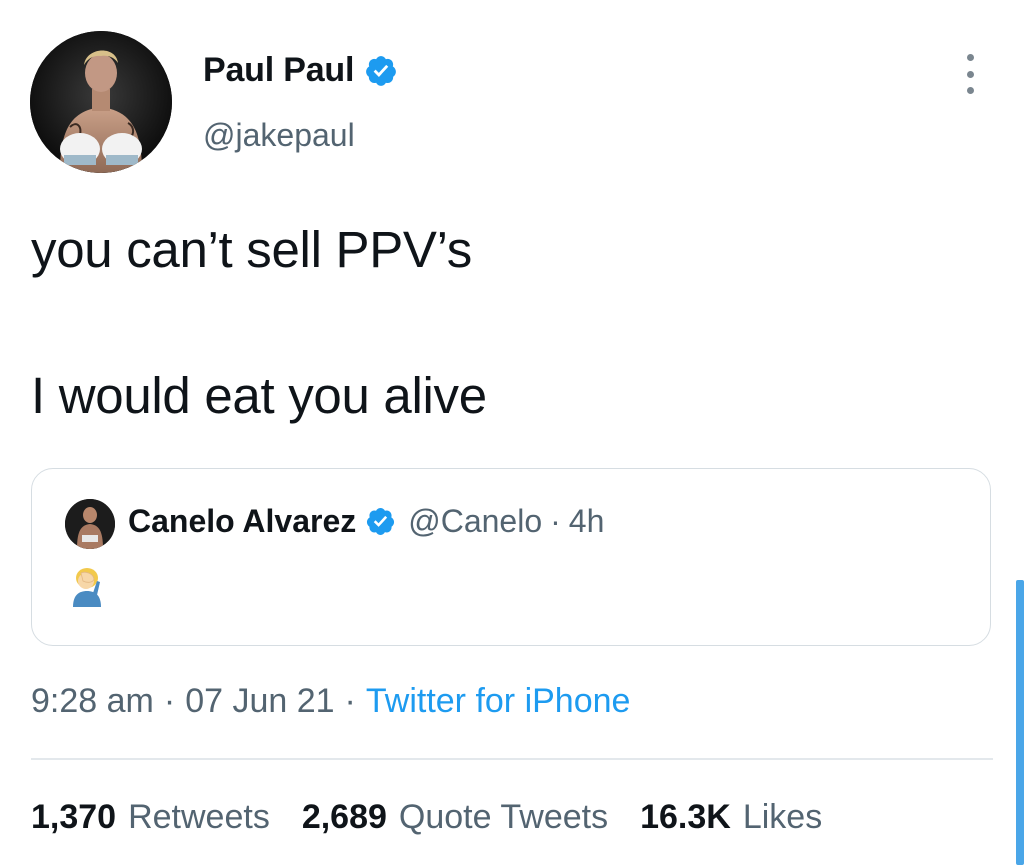 Image resolution: width=1024 pixels, height=865 pixels. I want to click on author-display-name: Paul Paul, so click(278, 70).